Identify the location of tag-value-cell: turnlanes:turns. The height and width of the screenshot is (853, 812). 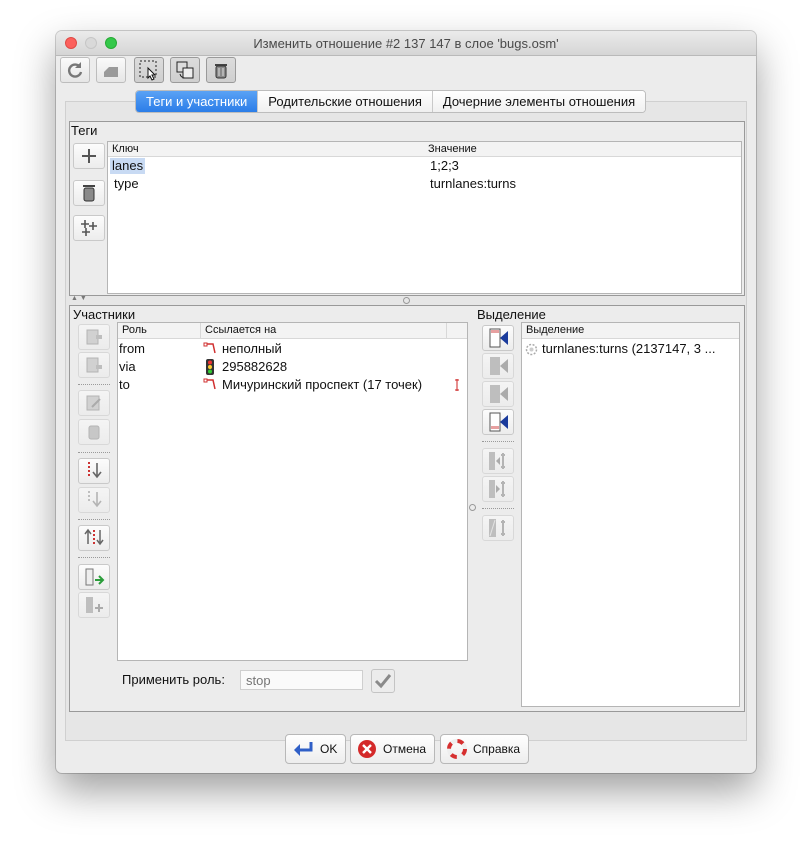
(473, 184).